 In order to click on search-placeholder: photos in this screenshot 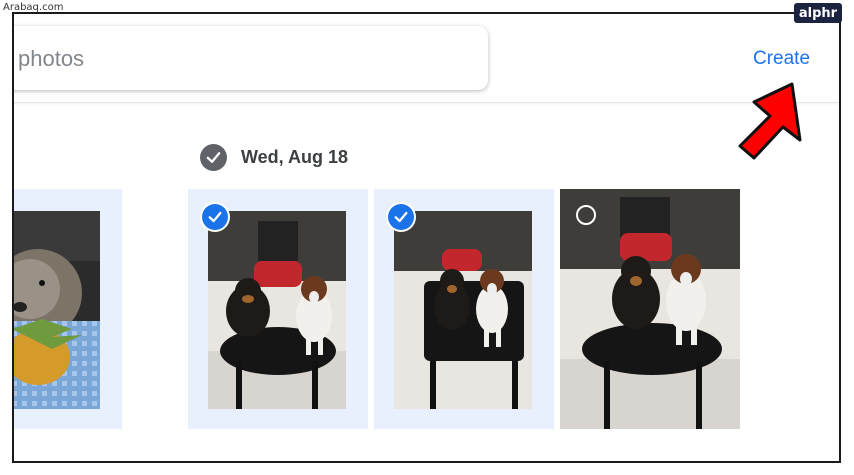, I will do `click(51, 58)`.